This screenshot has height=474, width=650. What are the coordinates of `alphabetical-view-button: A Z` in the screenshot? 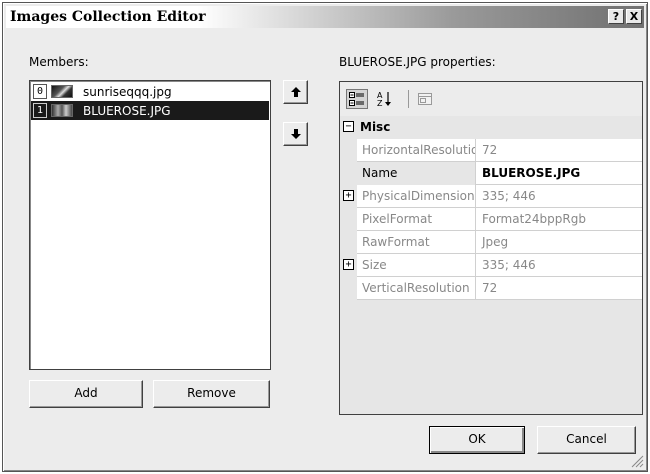 It's located at (385, 99).